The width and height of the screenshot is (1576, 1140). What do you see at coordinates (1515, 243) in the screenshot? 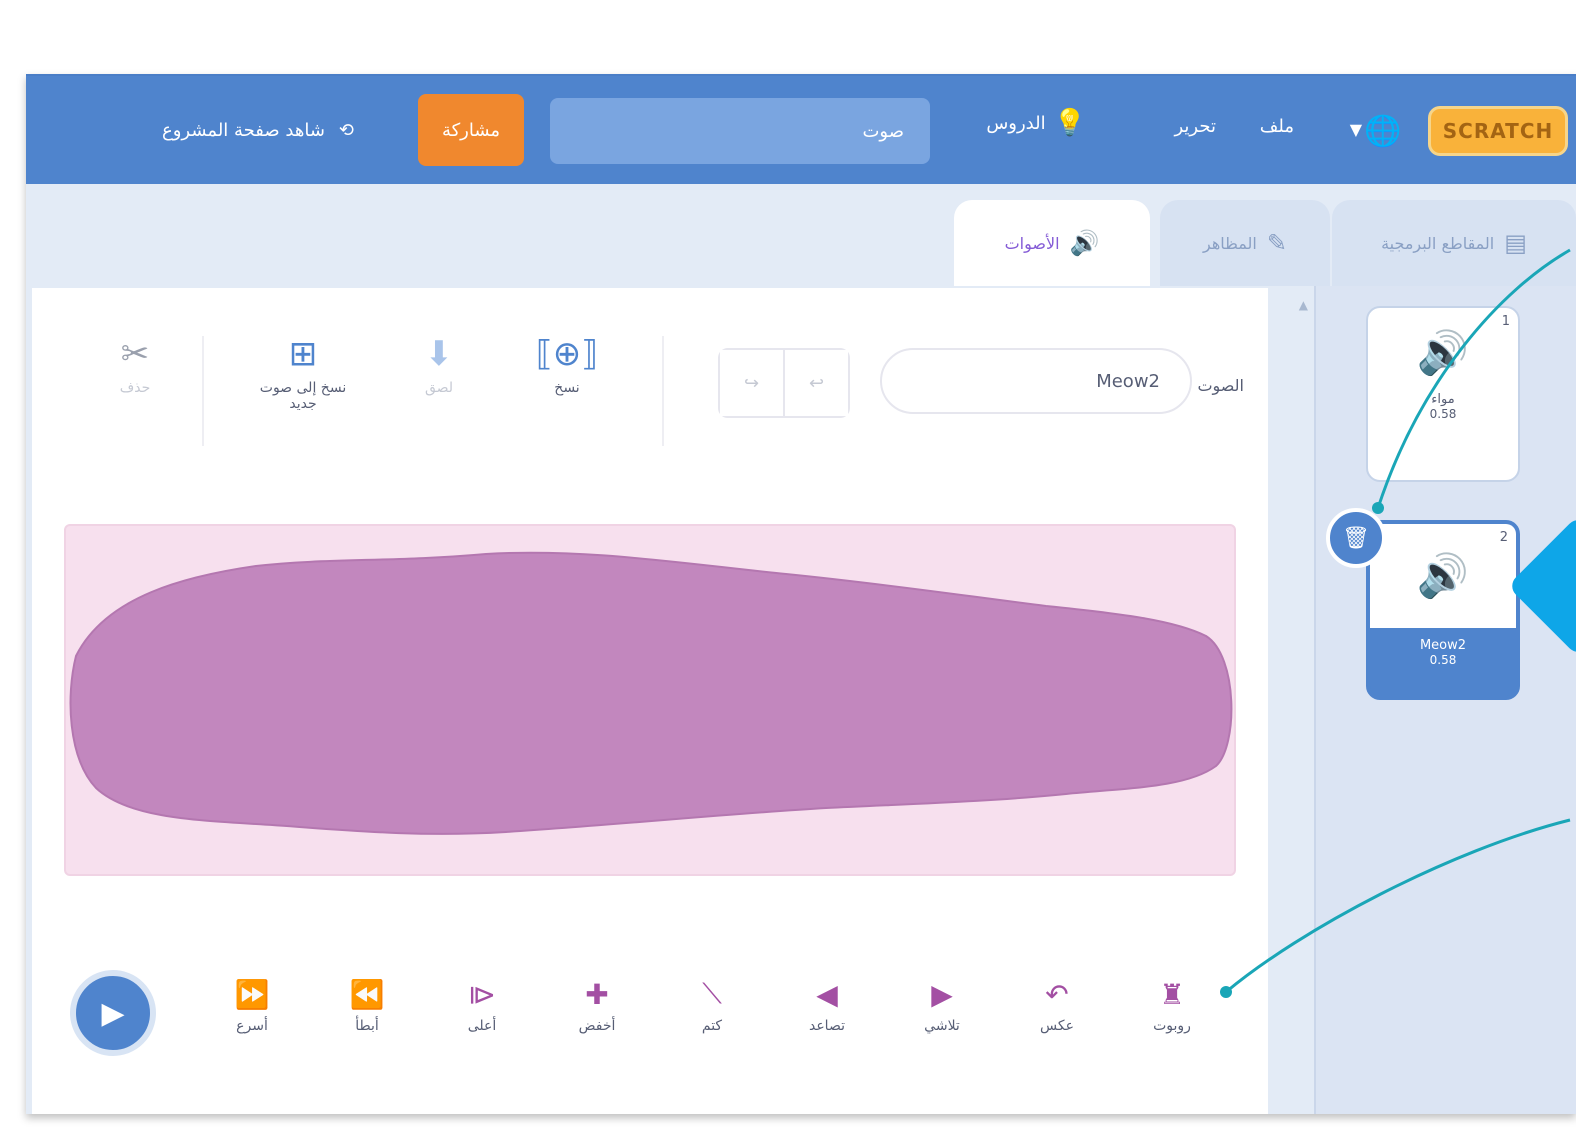
I see `code-blocks-icon: ▤` at bounding box center [1515, 243].